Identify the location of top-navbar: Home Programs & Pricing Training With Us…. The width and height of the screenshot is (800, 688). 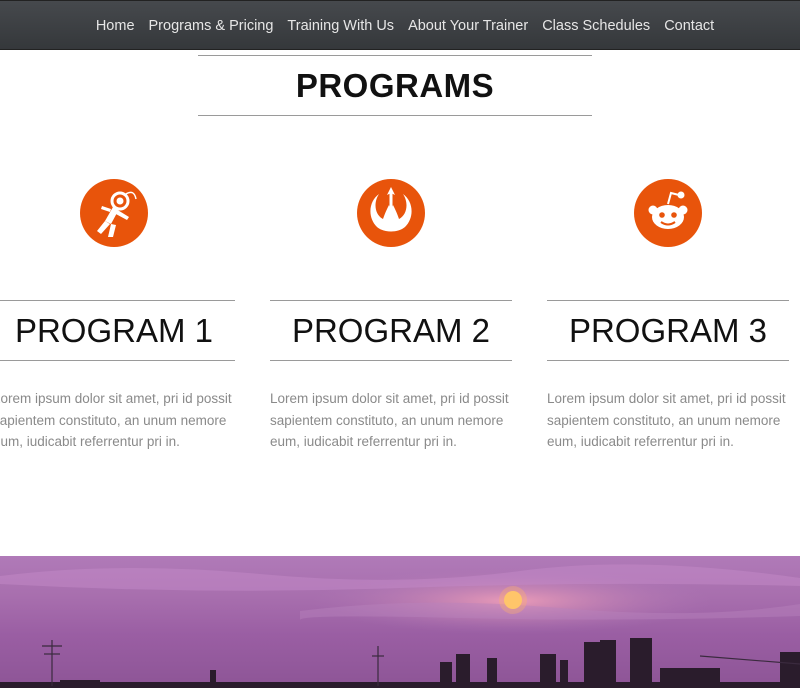
(400, 25).